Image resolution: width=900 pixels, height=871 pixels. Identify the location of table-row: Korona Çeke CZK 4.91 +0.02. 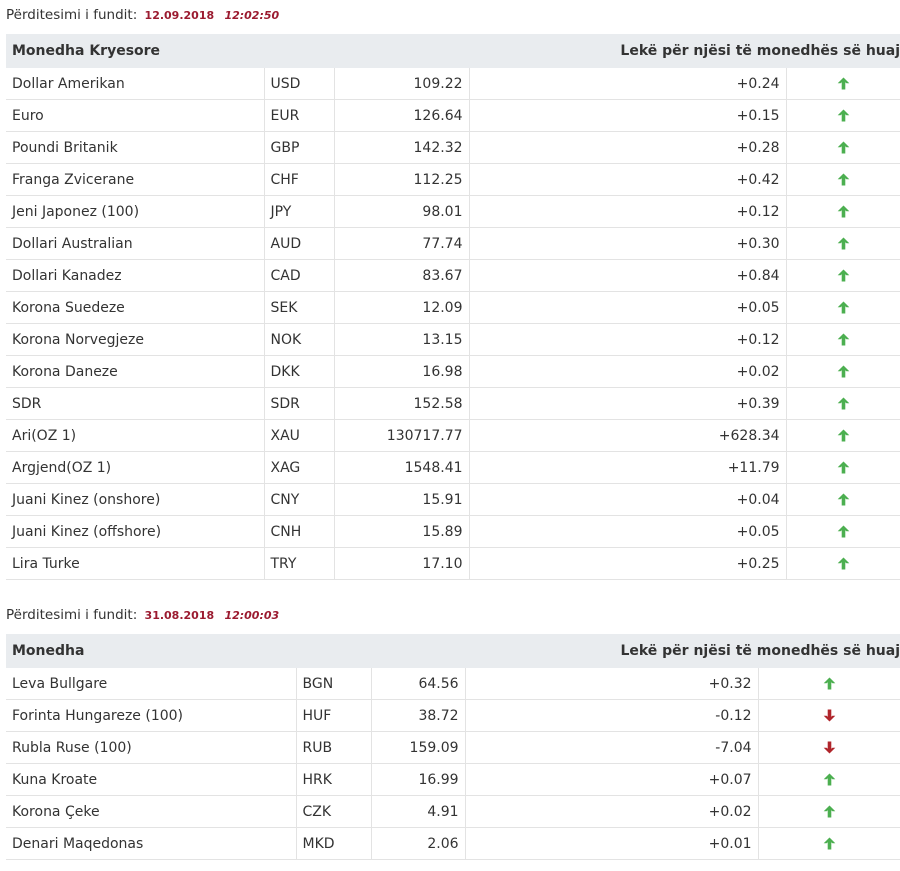
(453, 811).